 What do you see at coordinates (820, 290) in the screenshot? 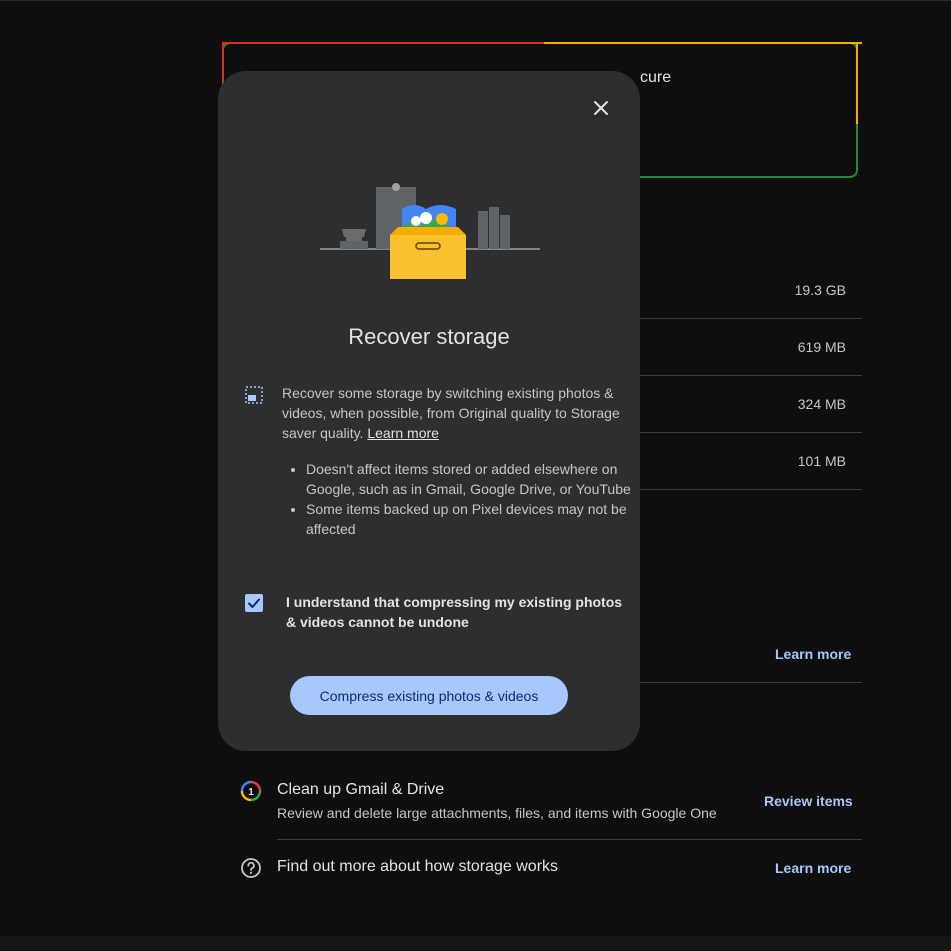
I see `storage-row-size: 19.3 GB` at bounding box center [820, 290].